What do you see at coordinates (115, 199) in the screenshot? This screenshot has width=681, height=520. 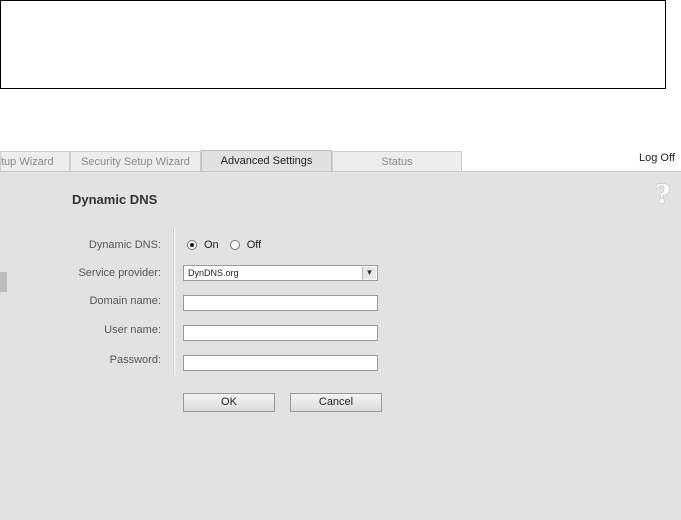 I see `page-title: Dynamic DNS` at bounding box center [115, 199].